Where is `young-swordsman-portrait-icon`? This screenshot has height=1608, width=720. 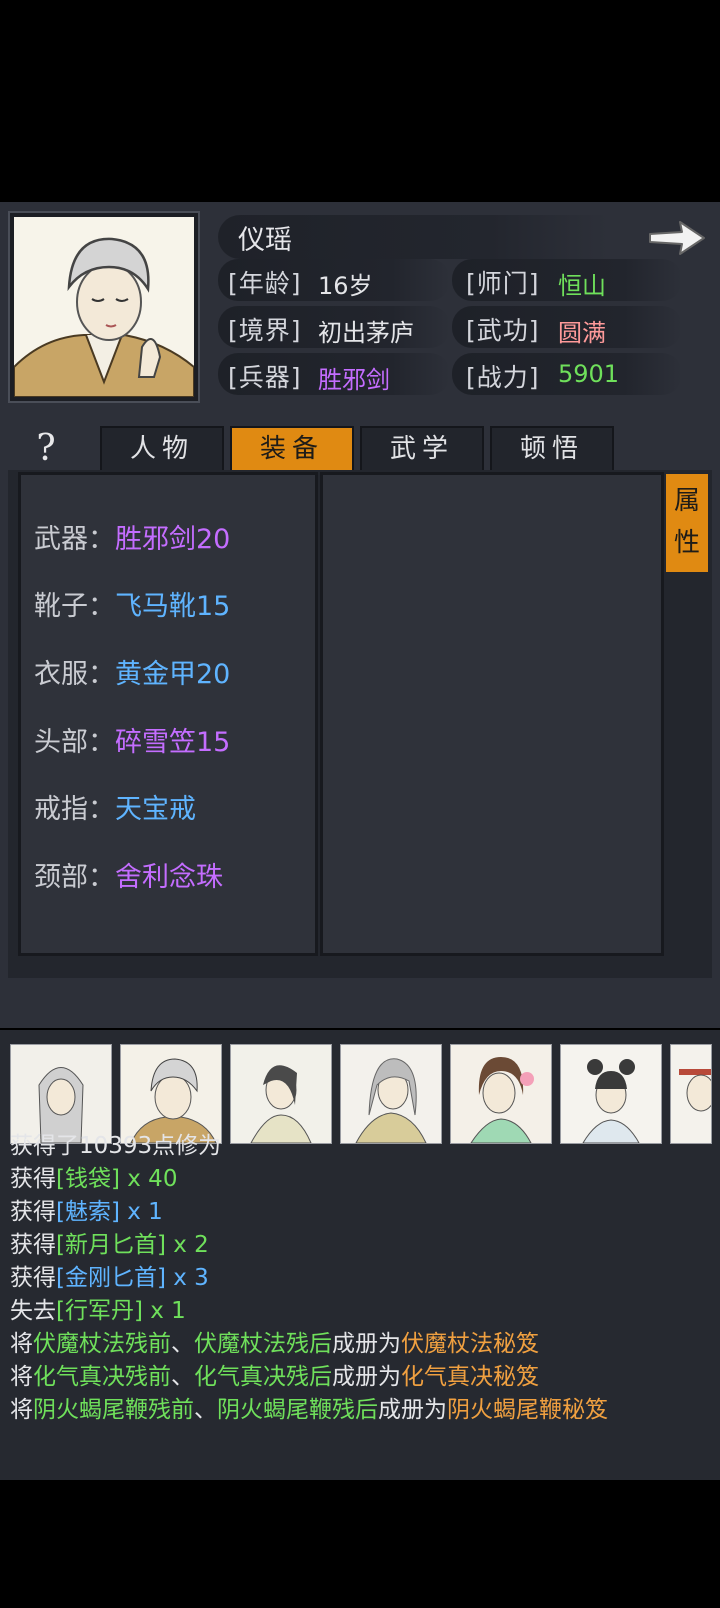 young-swordsman-portrait-icon is located at coordinates (281, 1094).